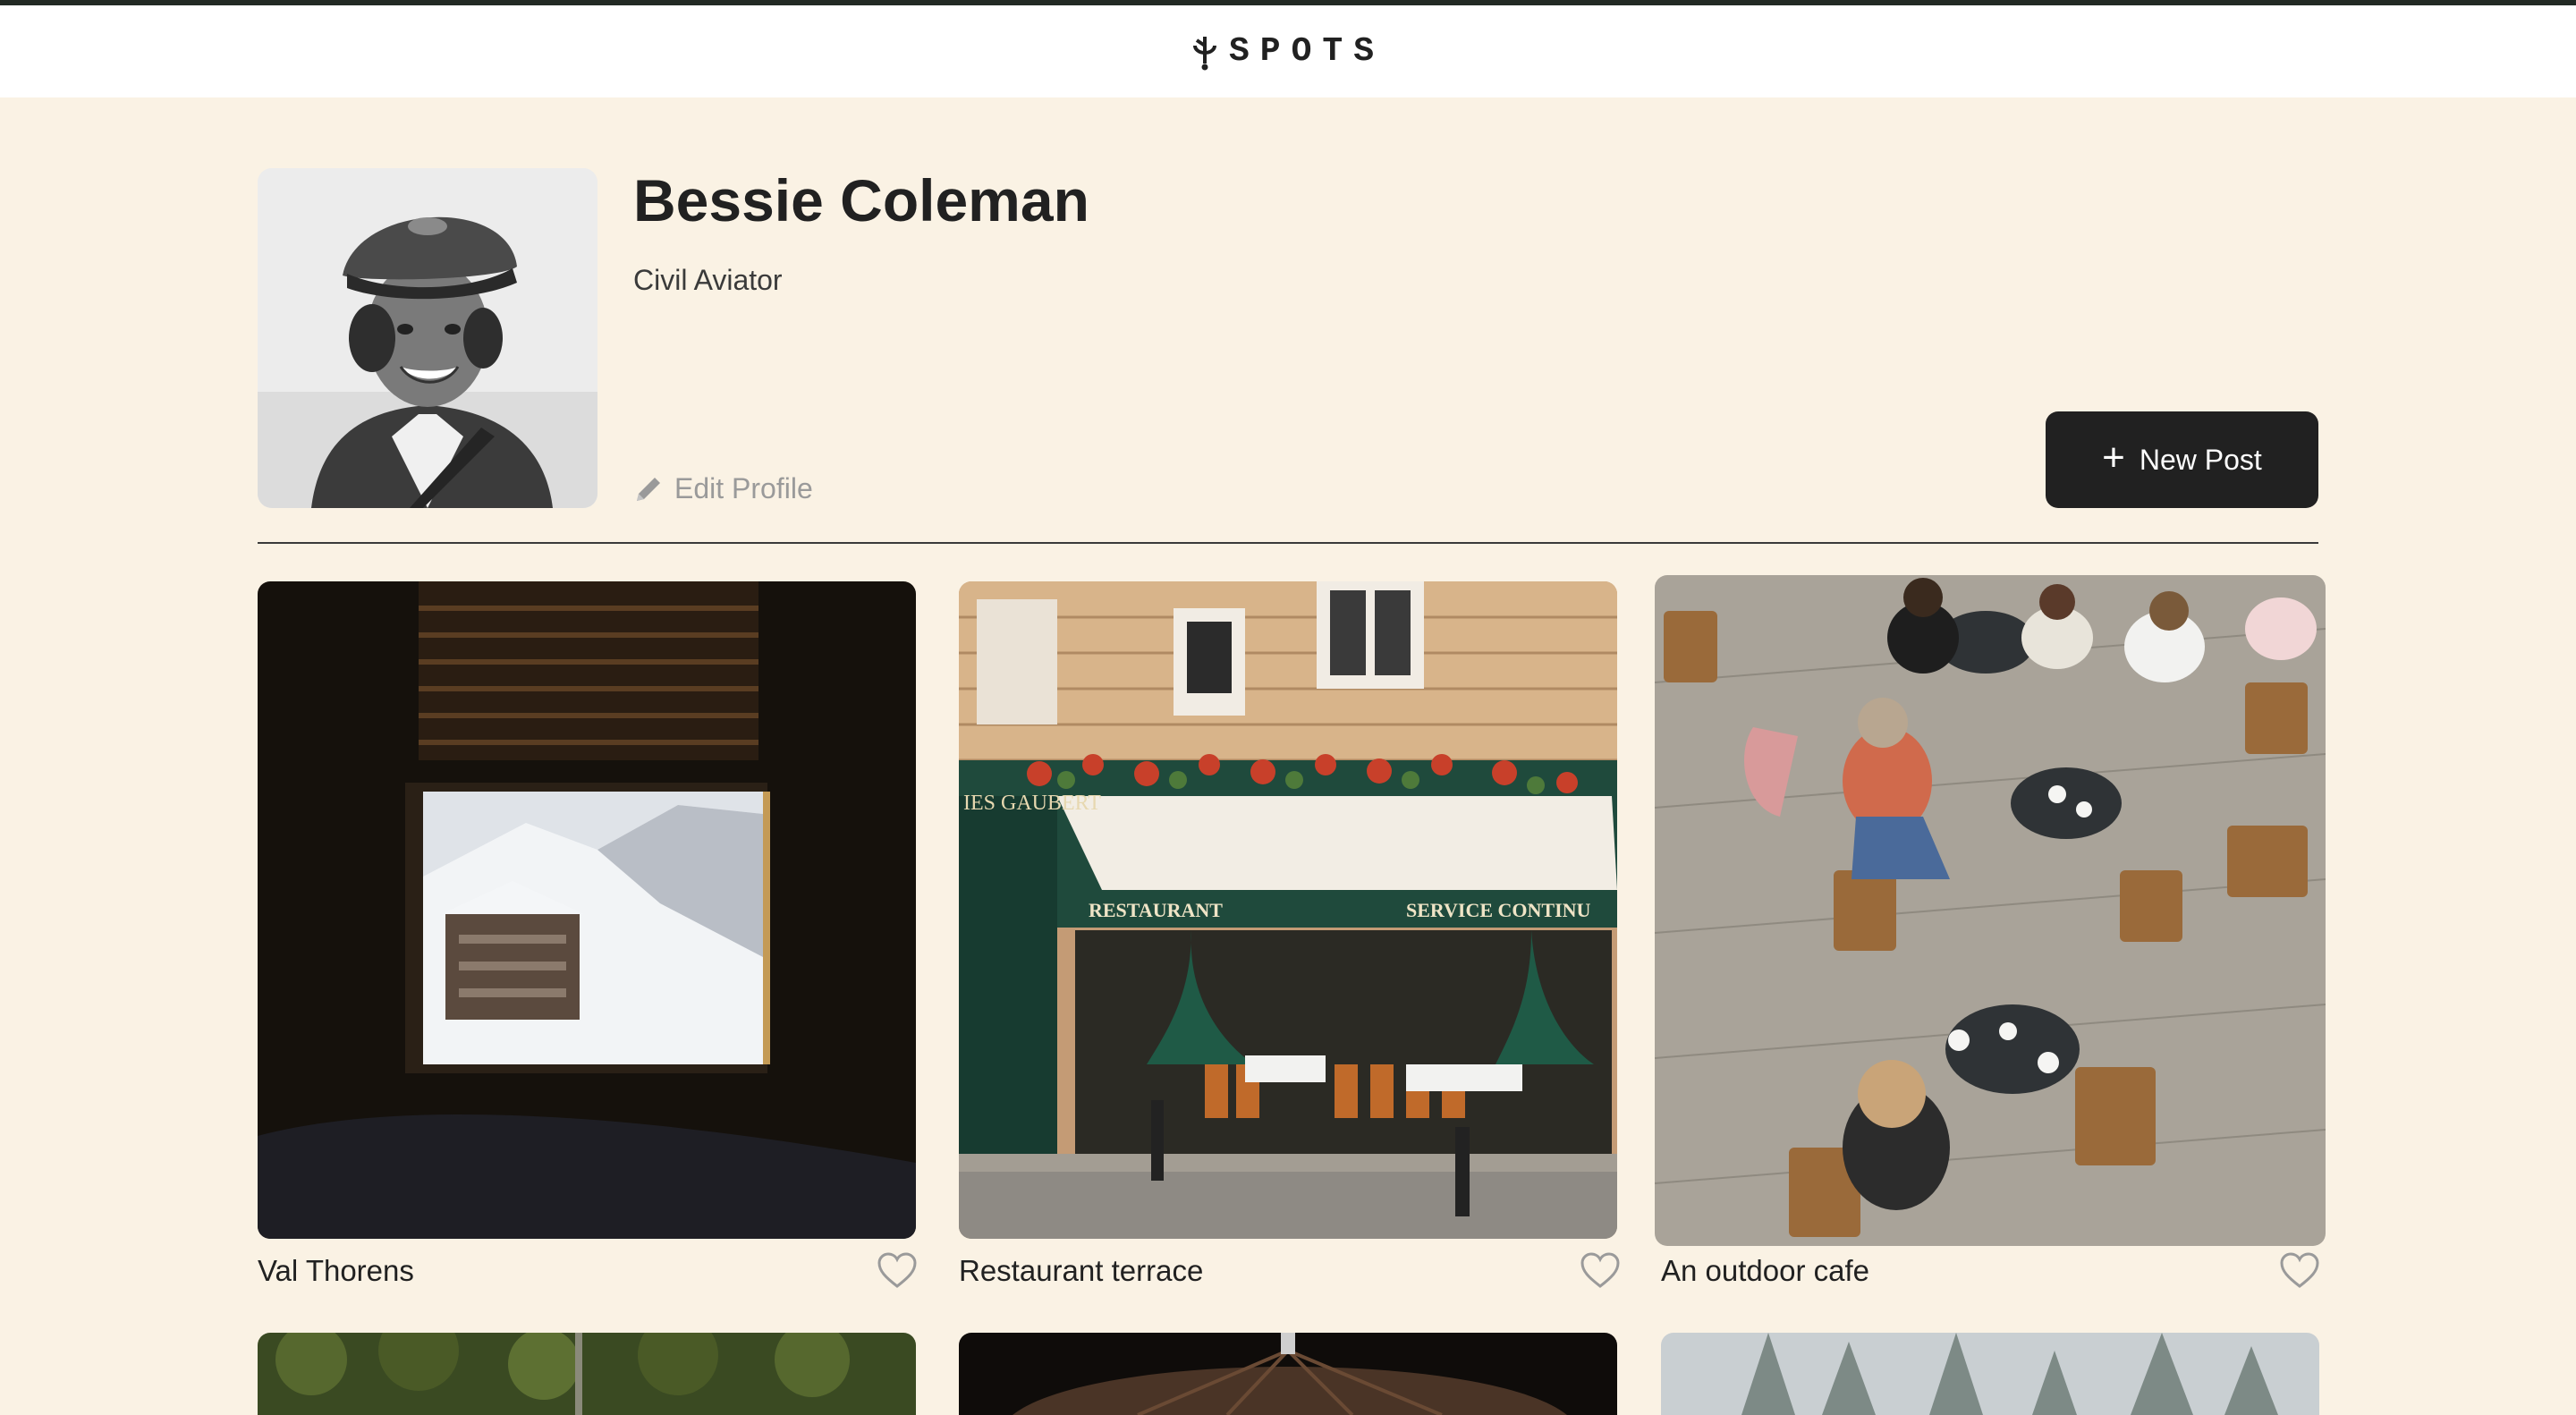  I want to click on logo-text: SPOTS, so click(1306, 52).